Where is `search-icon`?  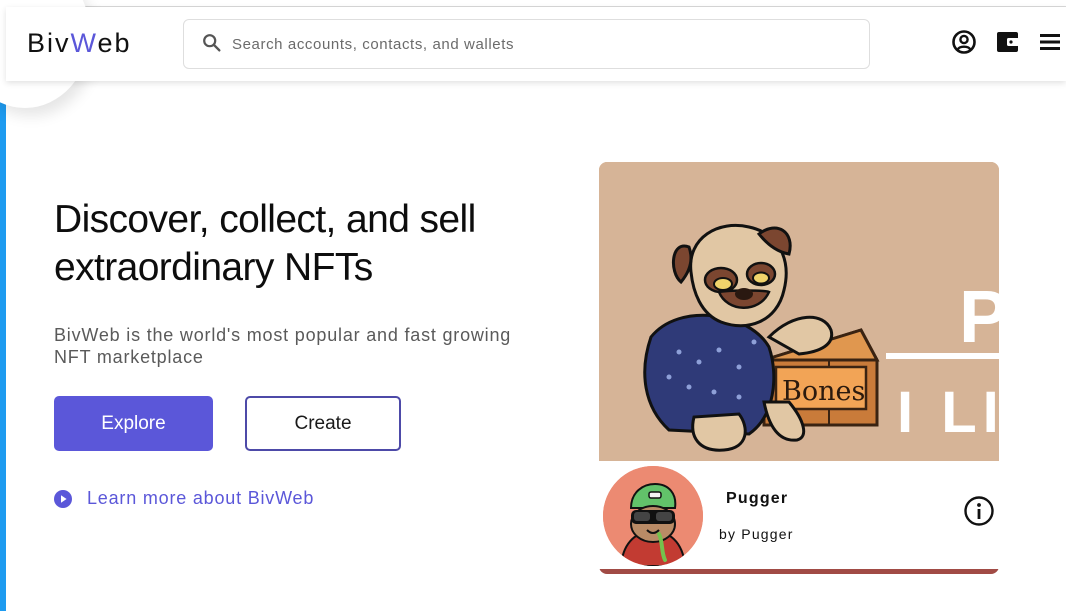 search-icon is located at coordinates (212, 43).